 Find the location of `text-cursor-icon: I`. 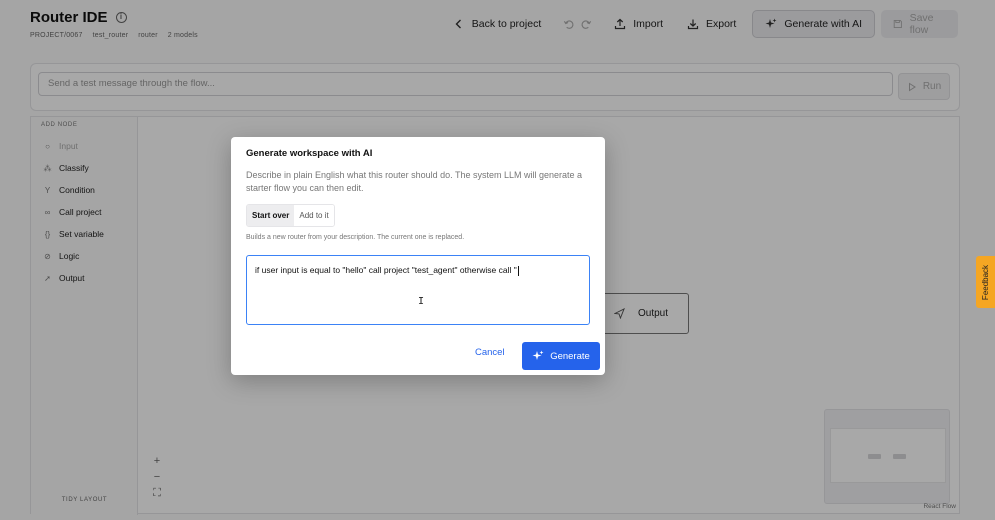

text-cursor-icon: I is located at coordinates (421, 301).